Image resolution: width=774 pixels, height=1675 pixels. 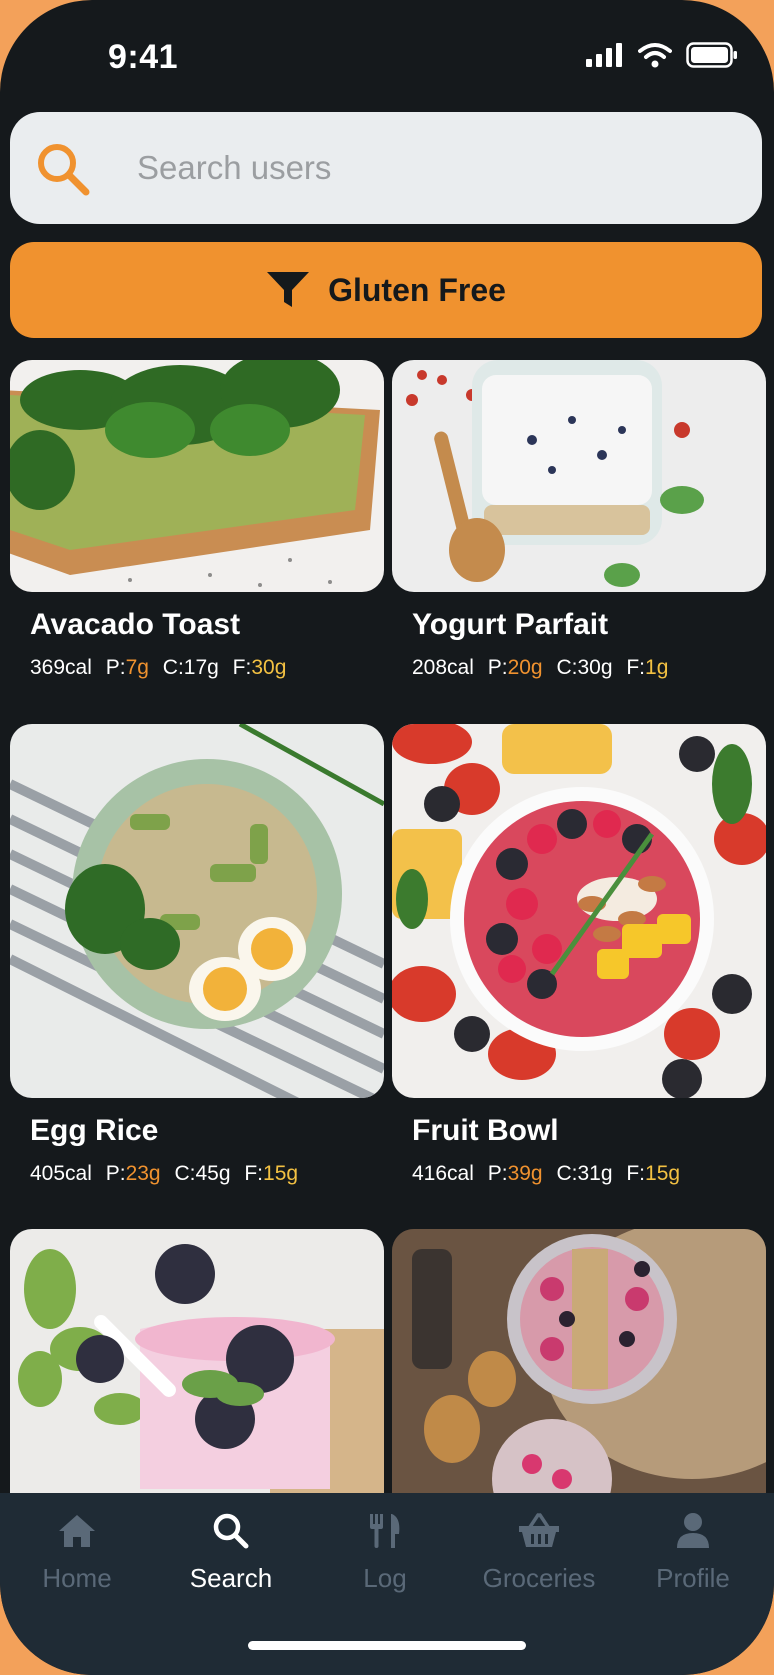 I want to click on wifi-icon, so click(x=655, y=55).